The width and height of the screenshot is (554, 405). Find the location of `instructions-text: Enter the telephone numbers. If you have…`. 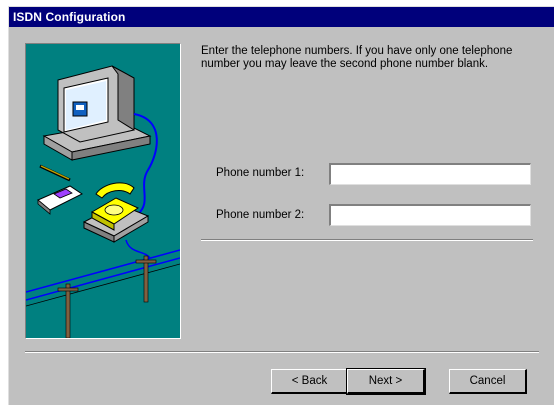

instructions-text: Enter the telephone numbers. If you have… is located at coordinates (357, 57).